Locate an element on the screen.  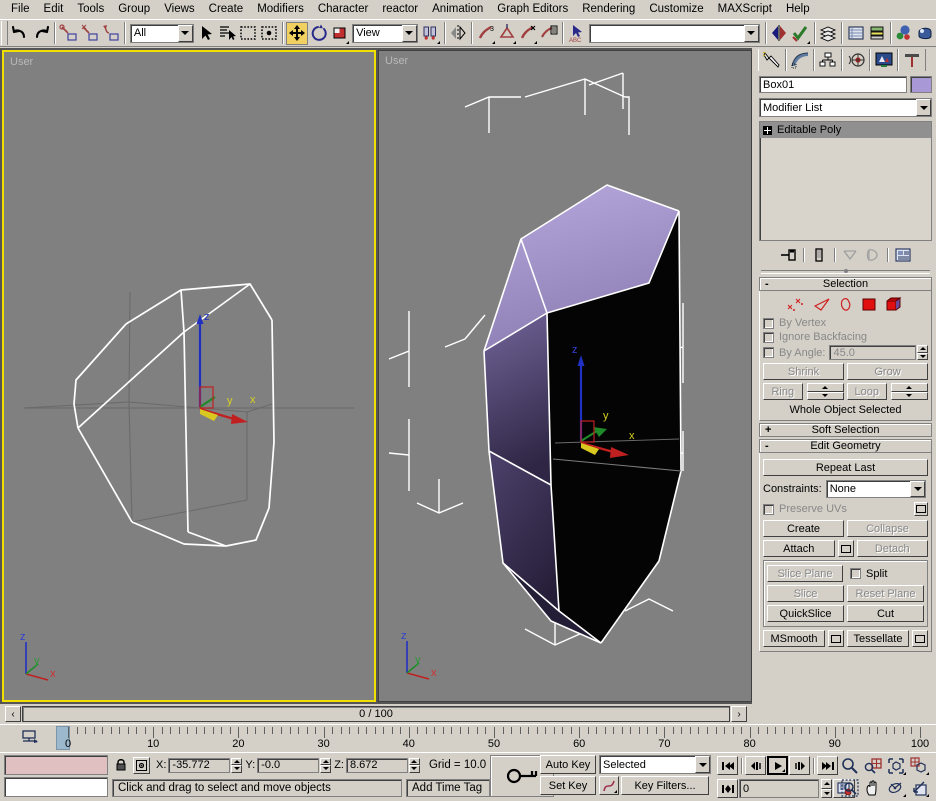
menu-item-modifiers: Modifiers is located at coordinates (280, 9).